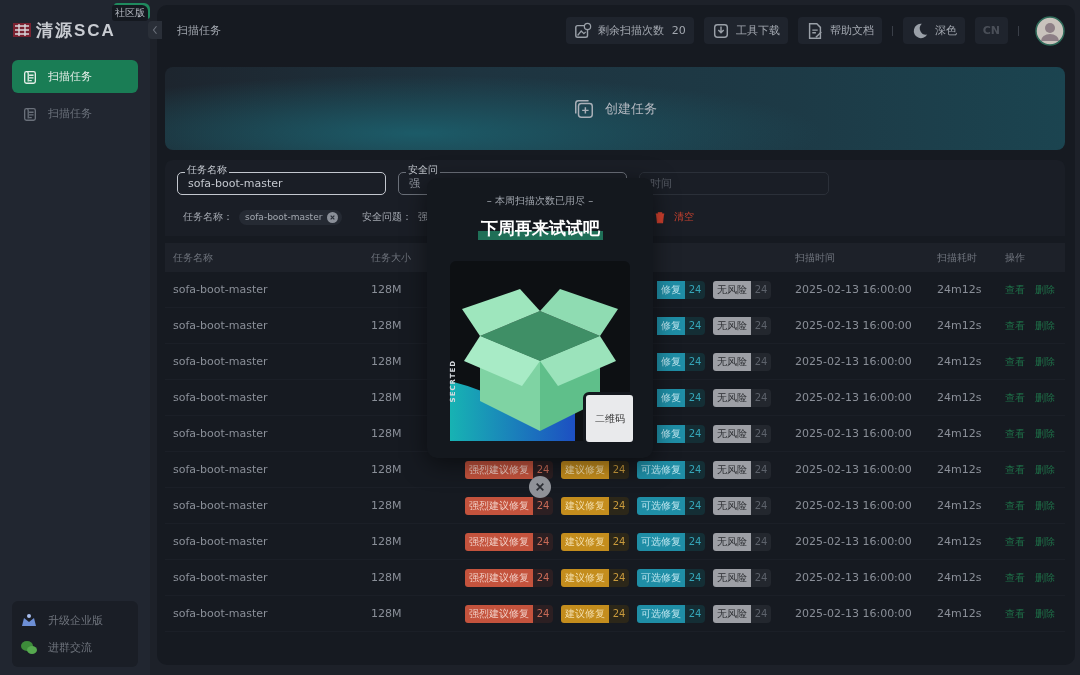 This screenshot has width=1080, height=675. I want to click on create-task-banner: 创建任务, so click(615, 108).